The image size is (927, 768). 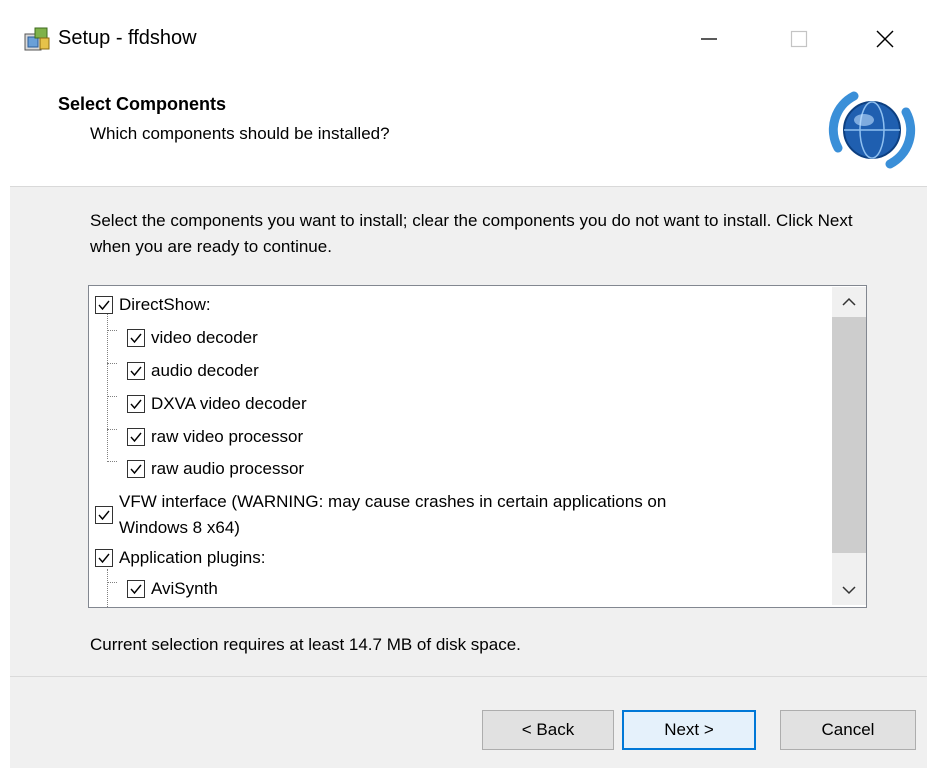 I want to click on component-video-decoder: video decoder, so click(x=192, y=338).